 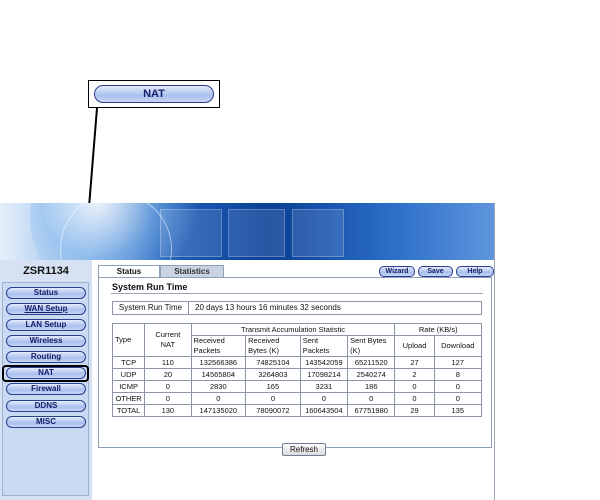 What do you see at coordinates (128, 340) in the screenshot?
I see `header-type: Type` at bounding box center [128, 340].